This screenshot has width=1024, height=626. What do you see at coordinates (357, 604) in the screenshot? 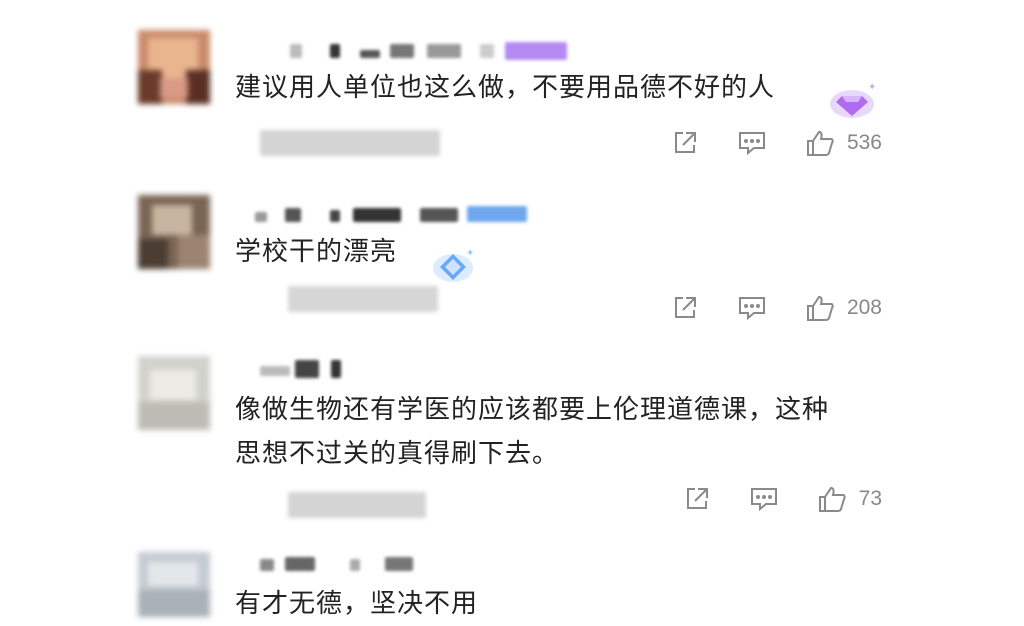
I see `comment-text: 有才无德，坚决不用` at bounding box center [357, 604].